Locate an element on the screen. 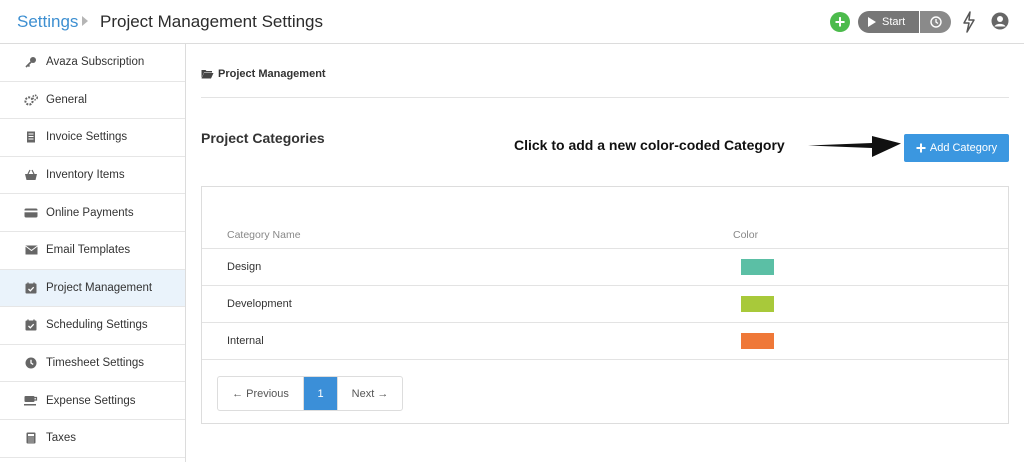  sidebar-item-avaza-subscription: Avaza Subscription is located at coordinates (92, 63).